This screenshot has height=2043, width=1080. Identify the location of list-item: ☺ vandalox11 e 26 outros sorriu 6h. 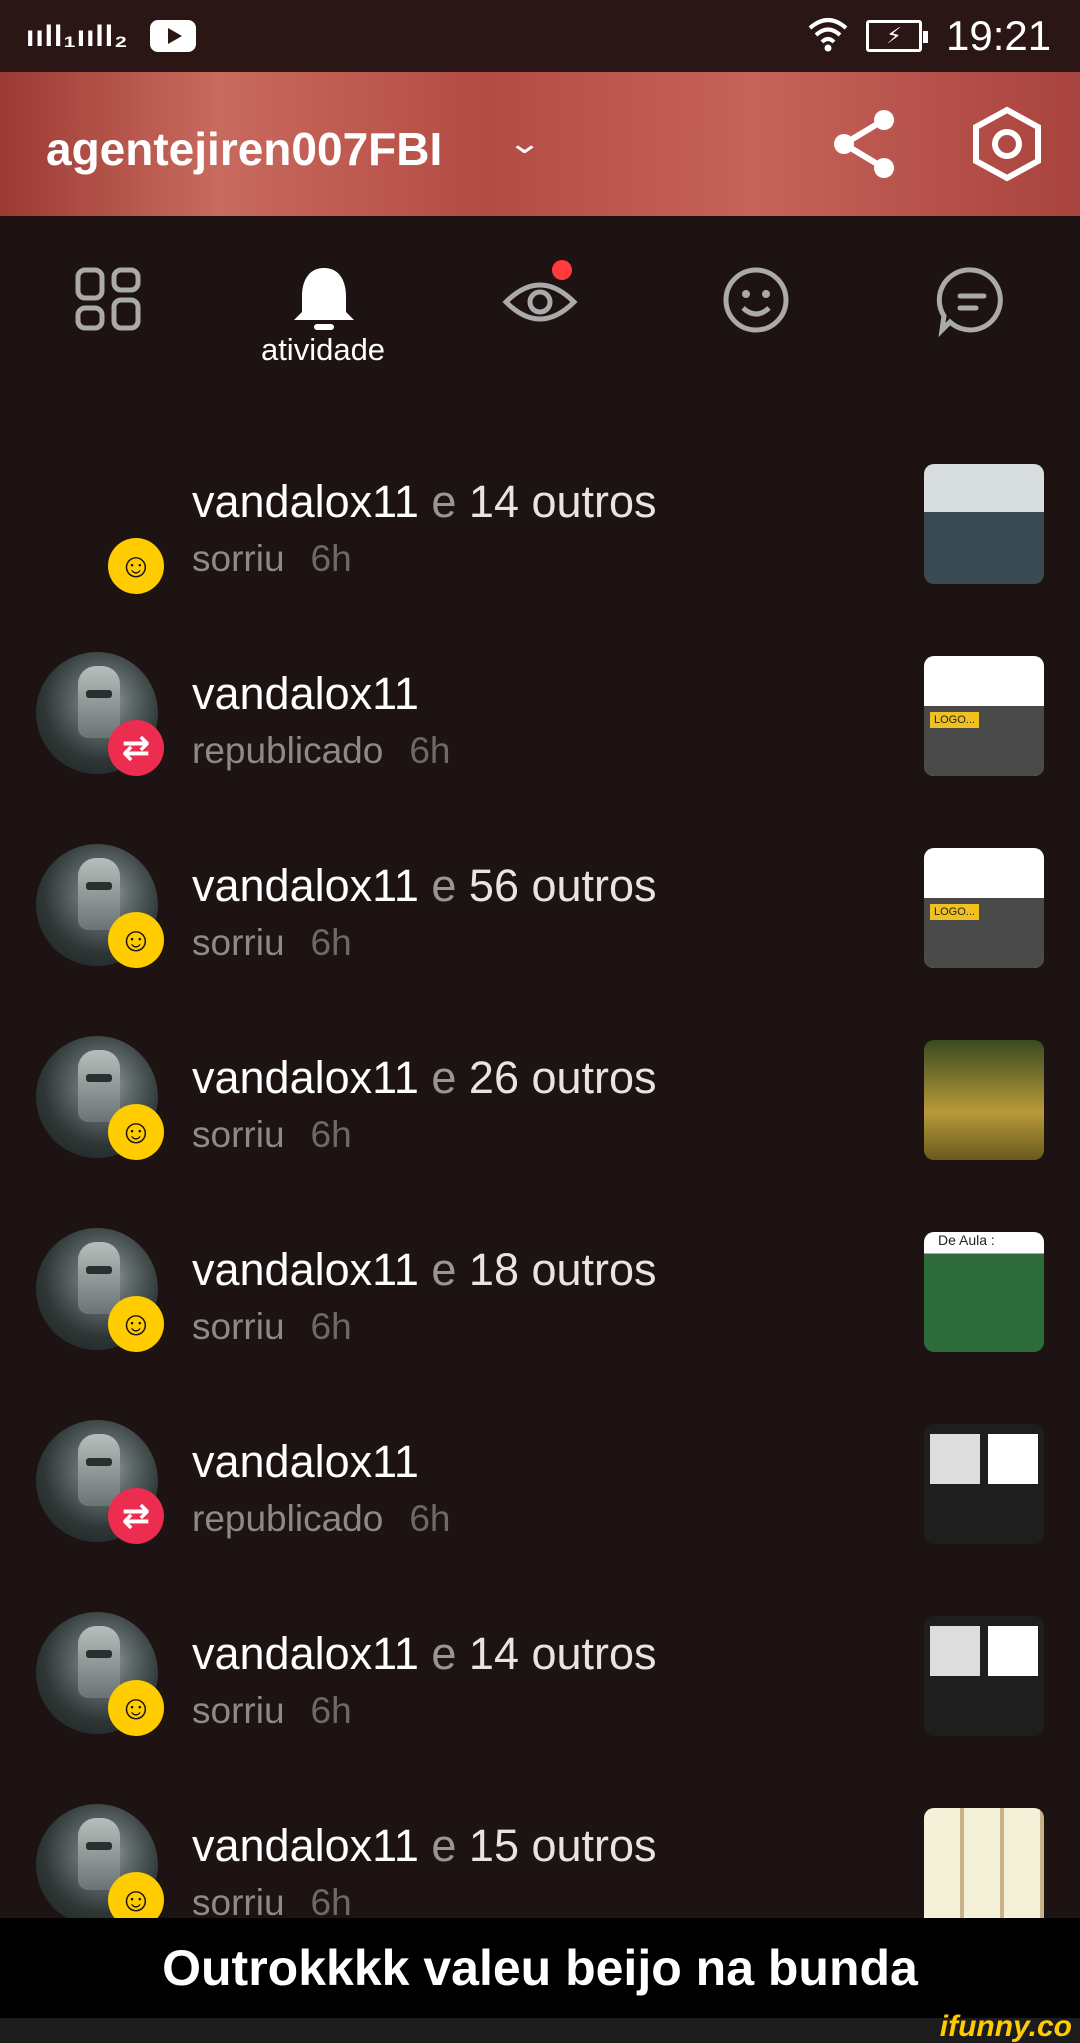
(540, 1102).